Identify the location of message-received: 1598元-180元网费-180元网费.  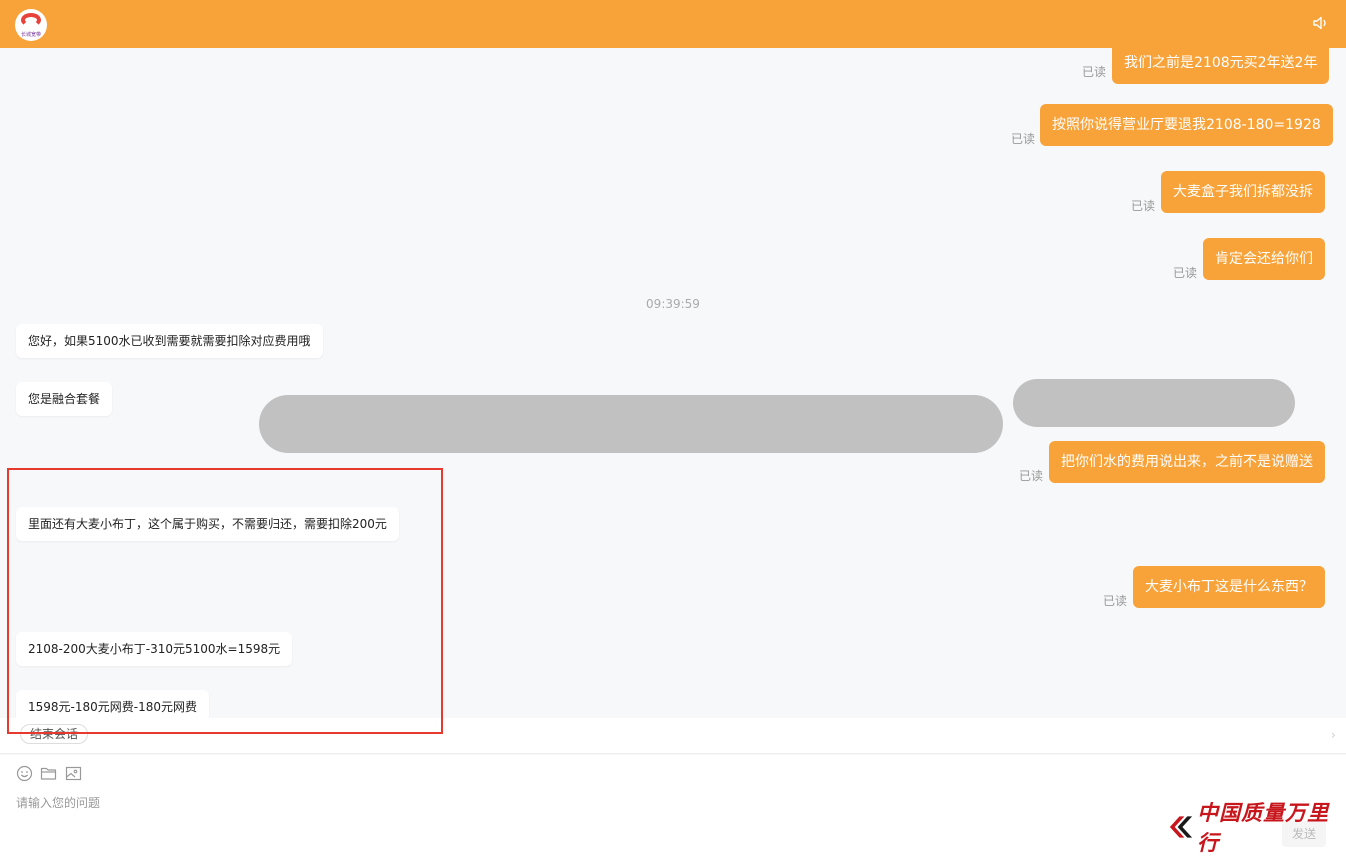
(113, 704).